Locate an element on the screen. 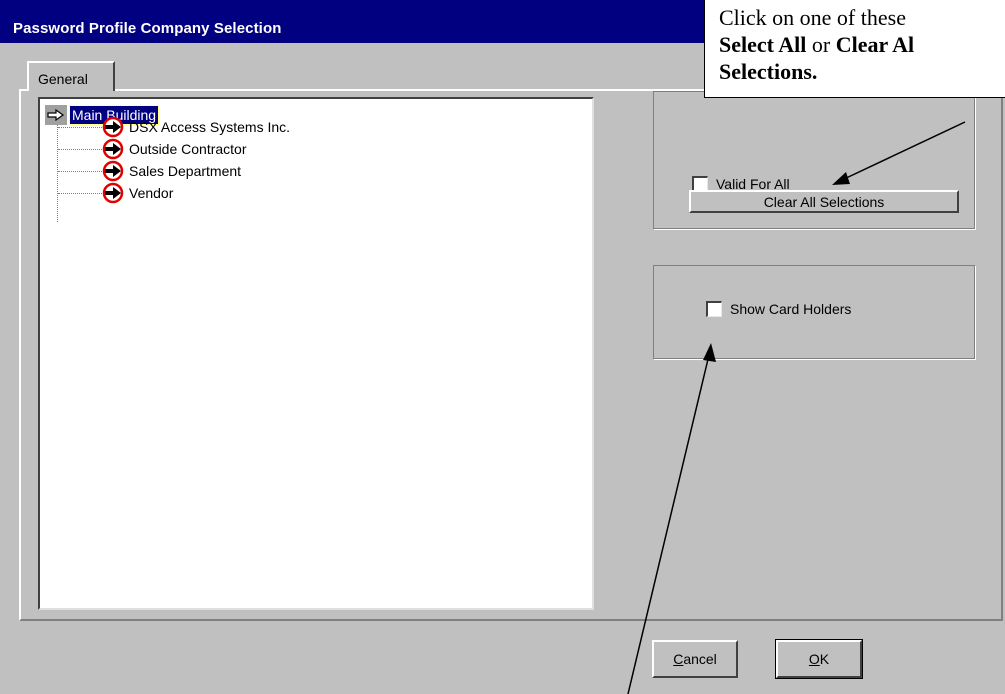 This screenshot has width=1005, height=694. callout-line-1: Click on one of these is located at coordinates (812, 17).